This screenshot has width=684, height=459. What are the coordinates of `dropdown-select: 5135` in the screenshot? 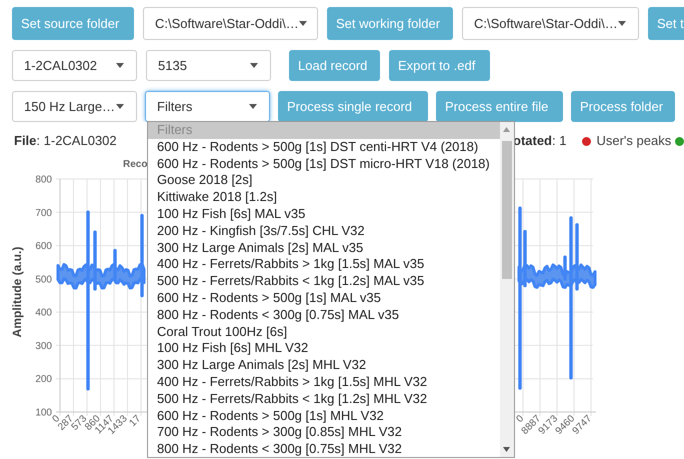 It's located at (208, 65).